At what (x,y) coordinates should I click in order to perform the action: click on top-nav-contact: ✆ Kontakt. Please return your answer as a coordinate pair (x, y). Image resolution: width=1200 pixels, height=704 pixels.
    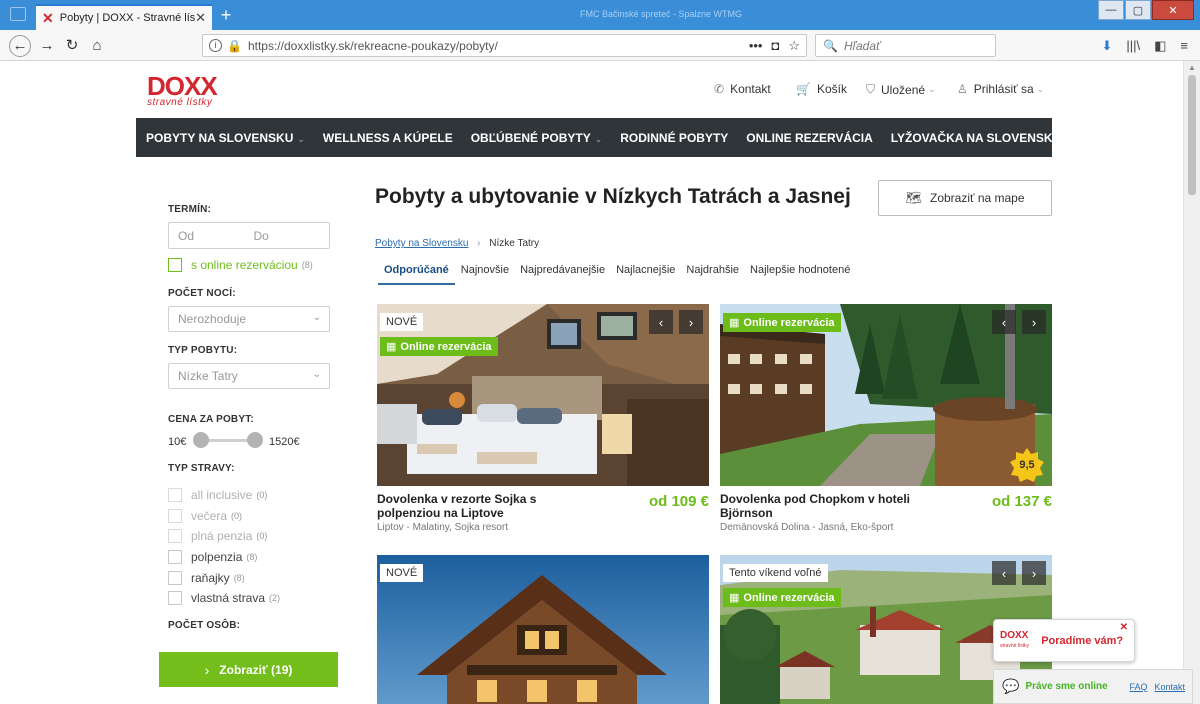
    Looking at the image, I should click on (742, 89).